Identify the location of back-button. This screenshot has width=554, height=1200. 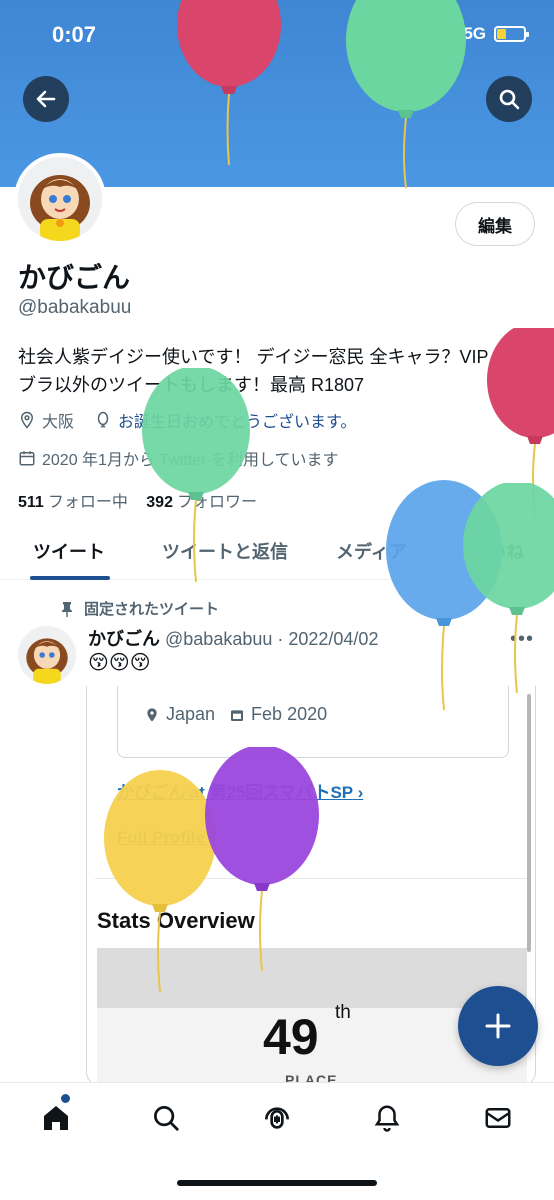
(46, 99).